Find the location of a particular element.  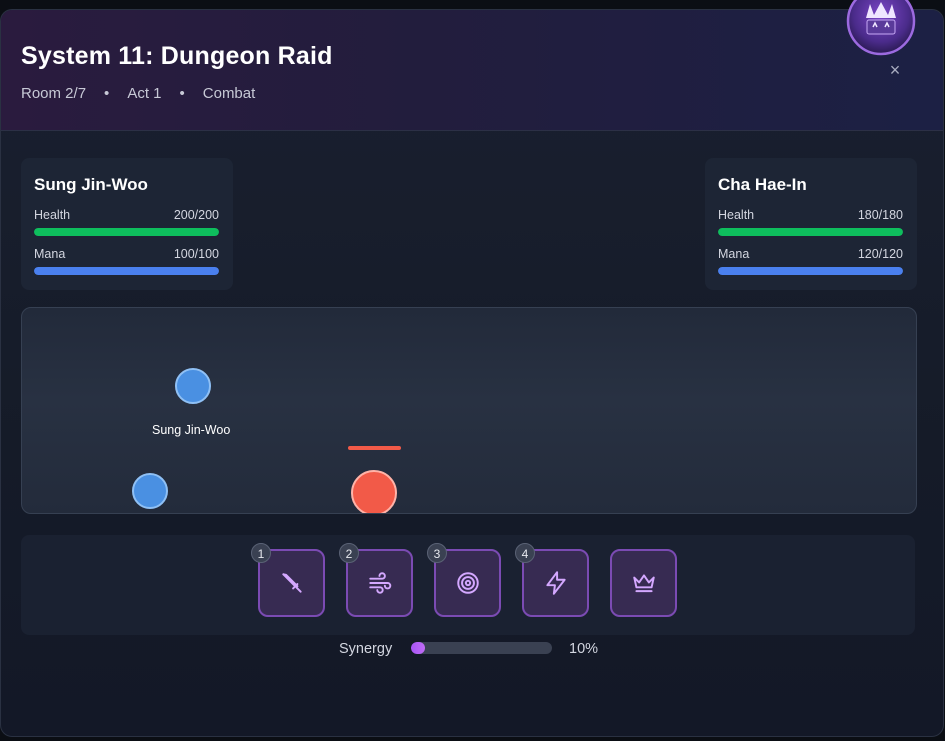

synergy-label: Synergy is located at coordinates (366, 649).